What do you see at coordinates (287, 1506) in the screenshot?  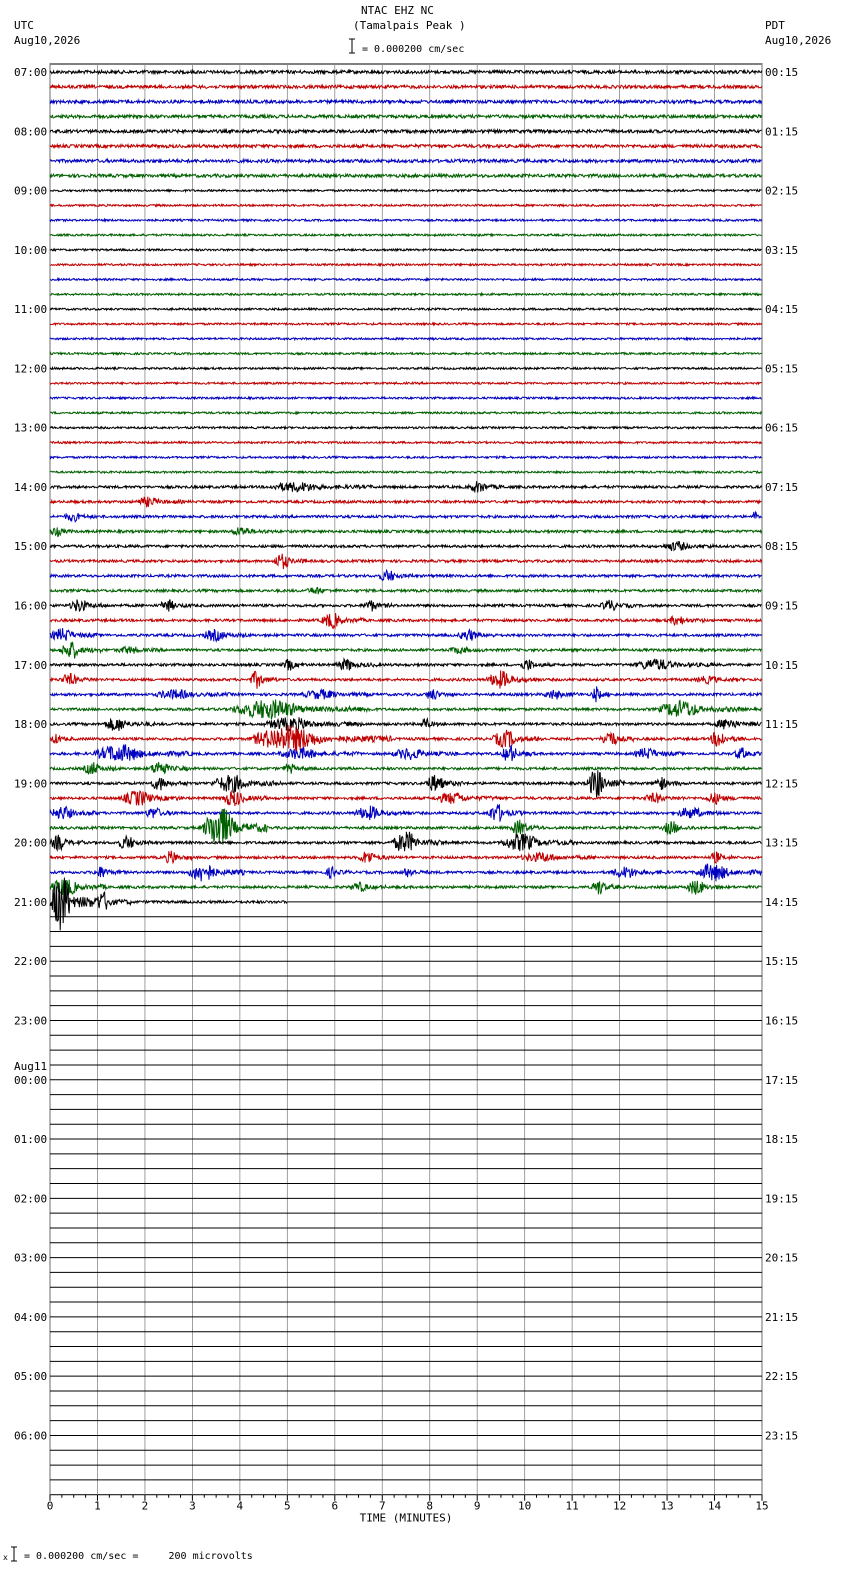 I see `x-tick-label: 5` at bounding box center [287, 1506].